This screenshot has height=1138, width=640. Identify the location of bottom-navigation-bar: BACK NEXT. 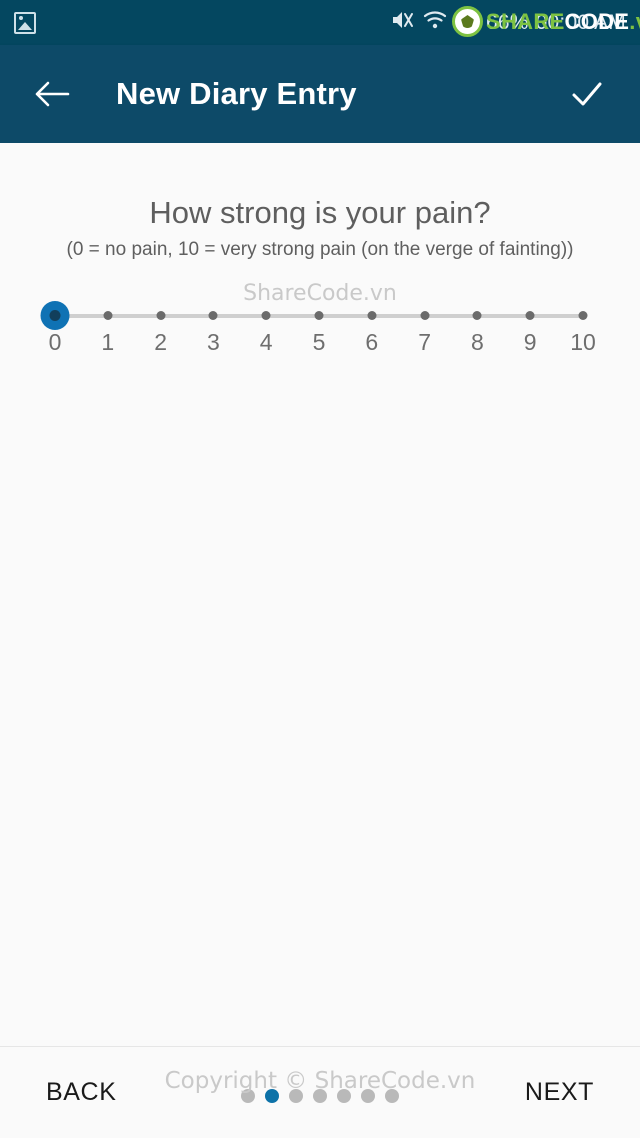
(320, 1092).